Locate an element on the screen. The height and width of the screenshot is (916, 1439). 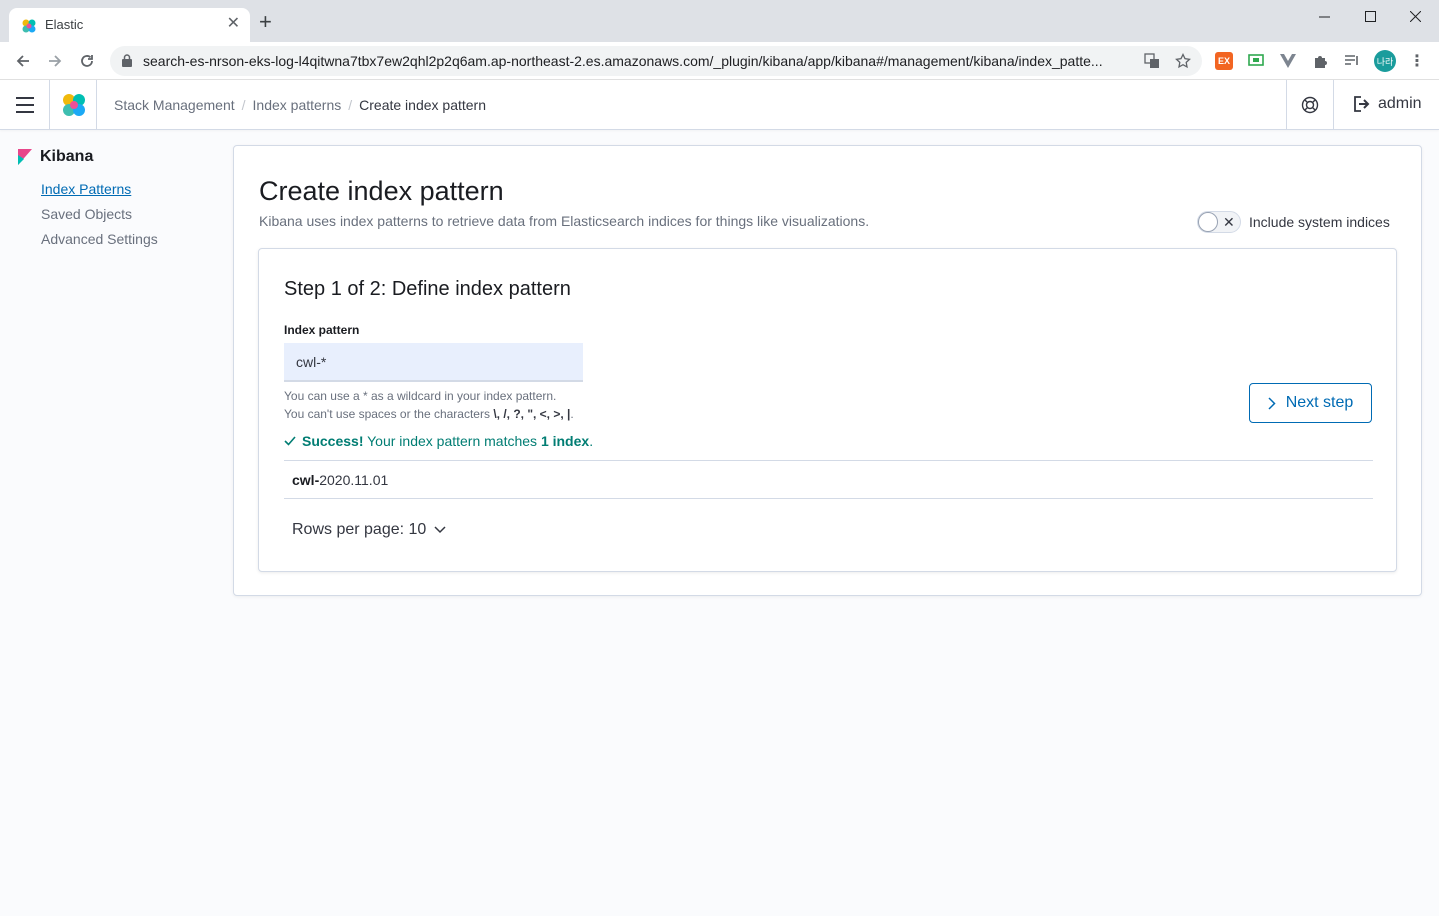
check-icon is located at coordinates (290, 441).